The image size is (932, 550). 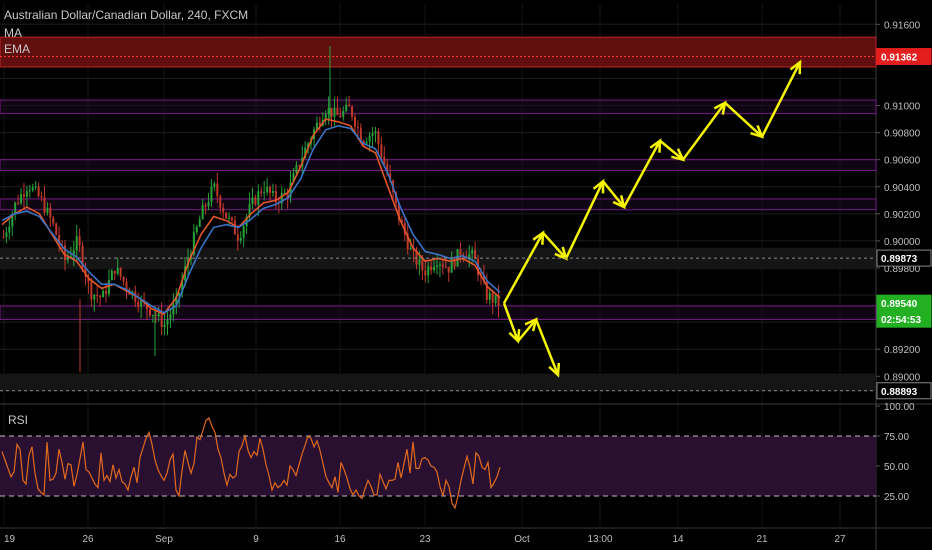 What do you see at coordinates (896, 497) in the screenshot?
I see `rsi-tick-label: 25.00` at bounding box center [896, 497].